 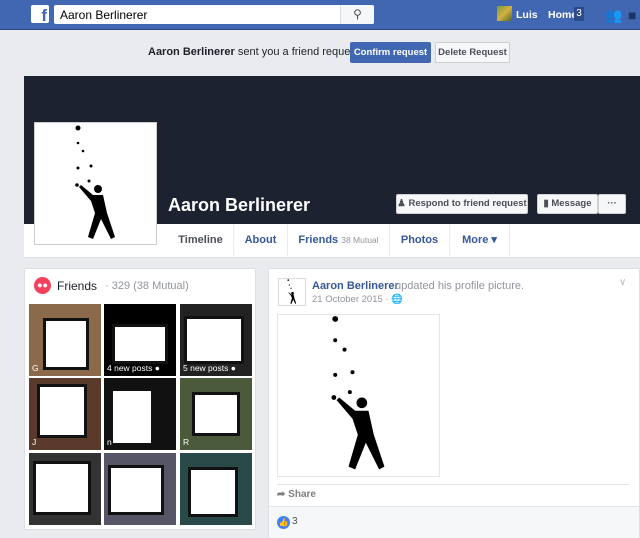 What do you see at coordinates (622, 282) in the screenshot?
I see `chevron-down-icon: ∨` at bounding box center [622, 282].